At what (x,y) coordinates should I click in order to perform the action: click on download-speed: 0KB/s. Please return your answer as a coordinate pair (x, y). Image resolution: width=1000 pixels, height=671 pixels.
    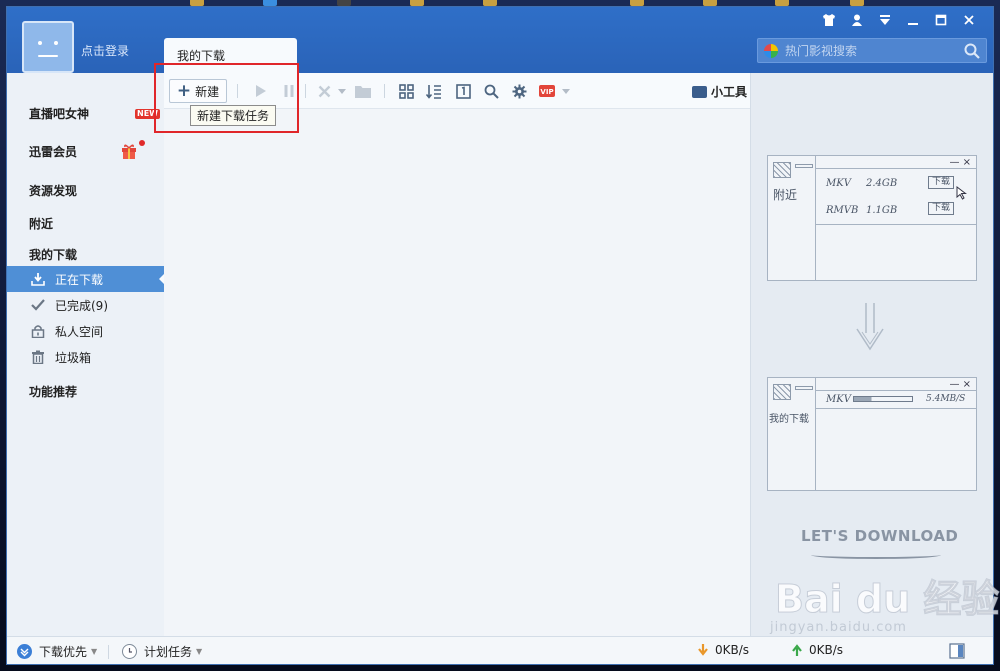
    Looking at the image, I should click on (723, 650).